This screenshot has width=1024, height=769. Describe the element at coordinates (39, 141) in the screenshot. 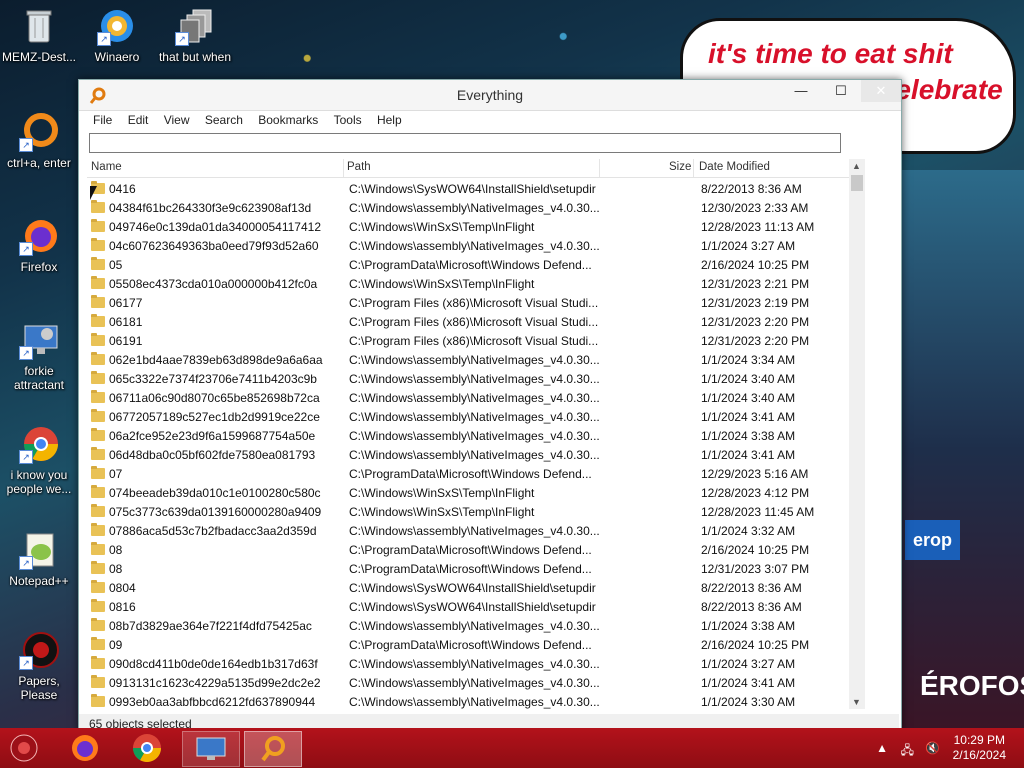

I see `desktop-icon-ctrl-a: ↗ ctrl+a, enter` at that location.